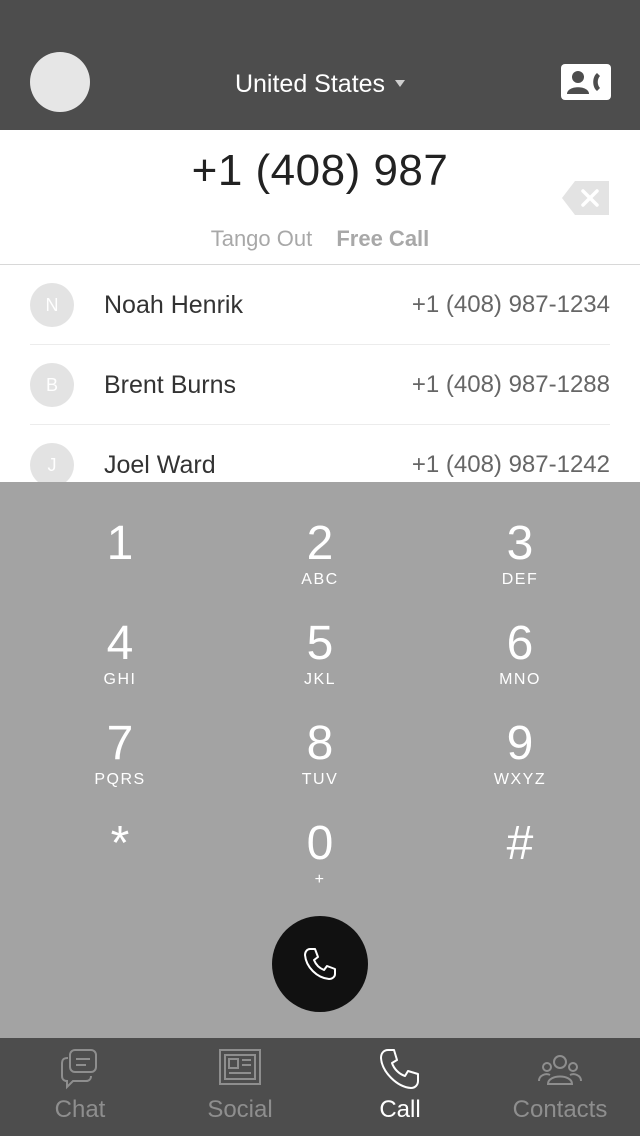 This screenshot has height=1136, width=640. I want to click on key-8: 8 TUV, so click(320, 758).